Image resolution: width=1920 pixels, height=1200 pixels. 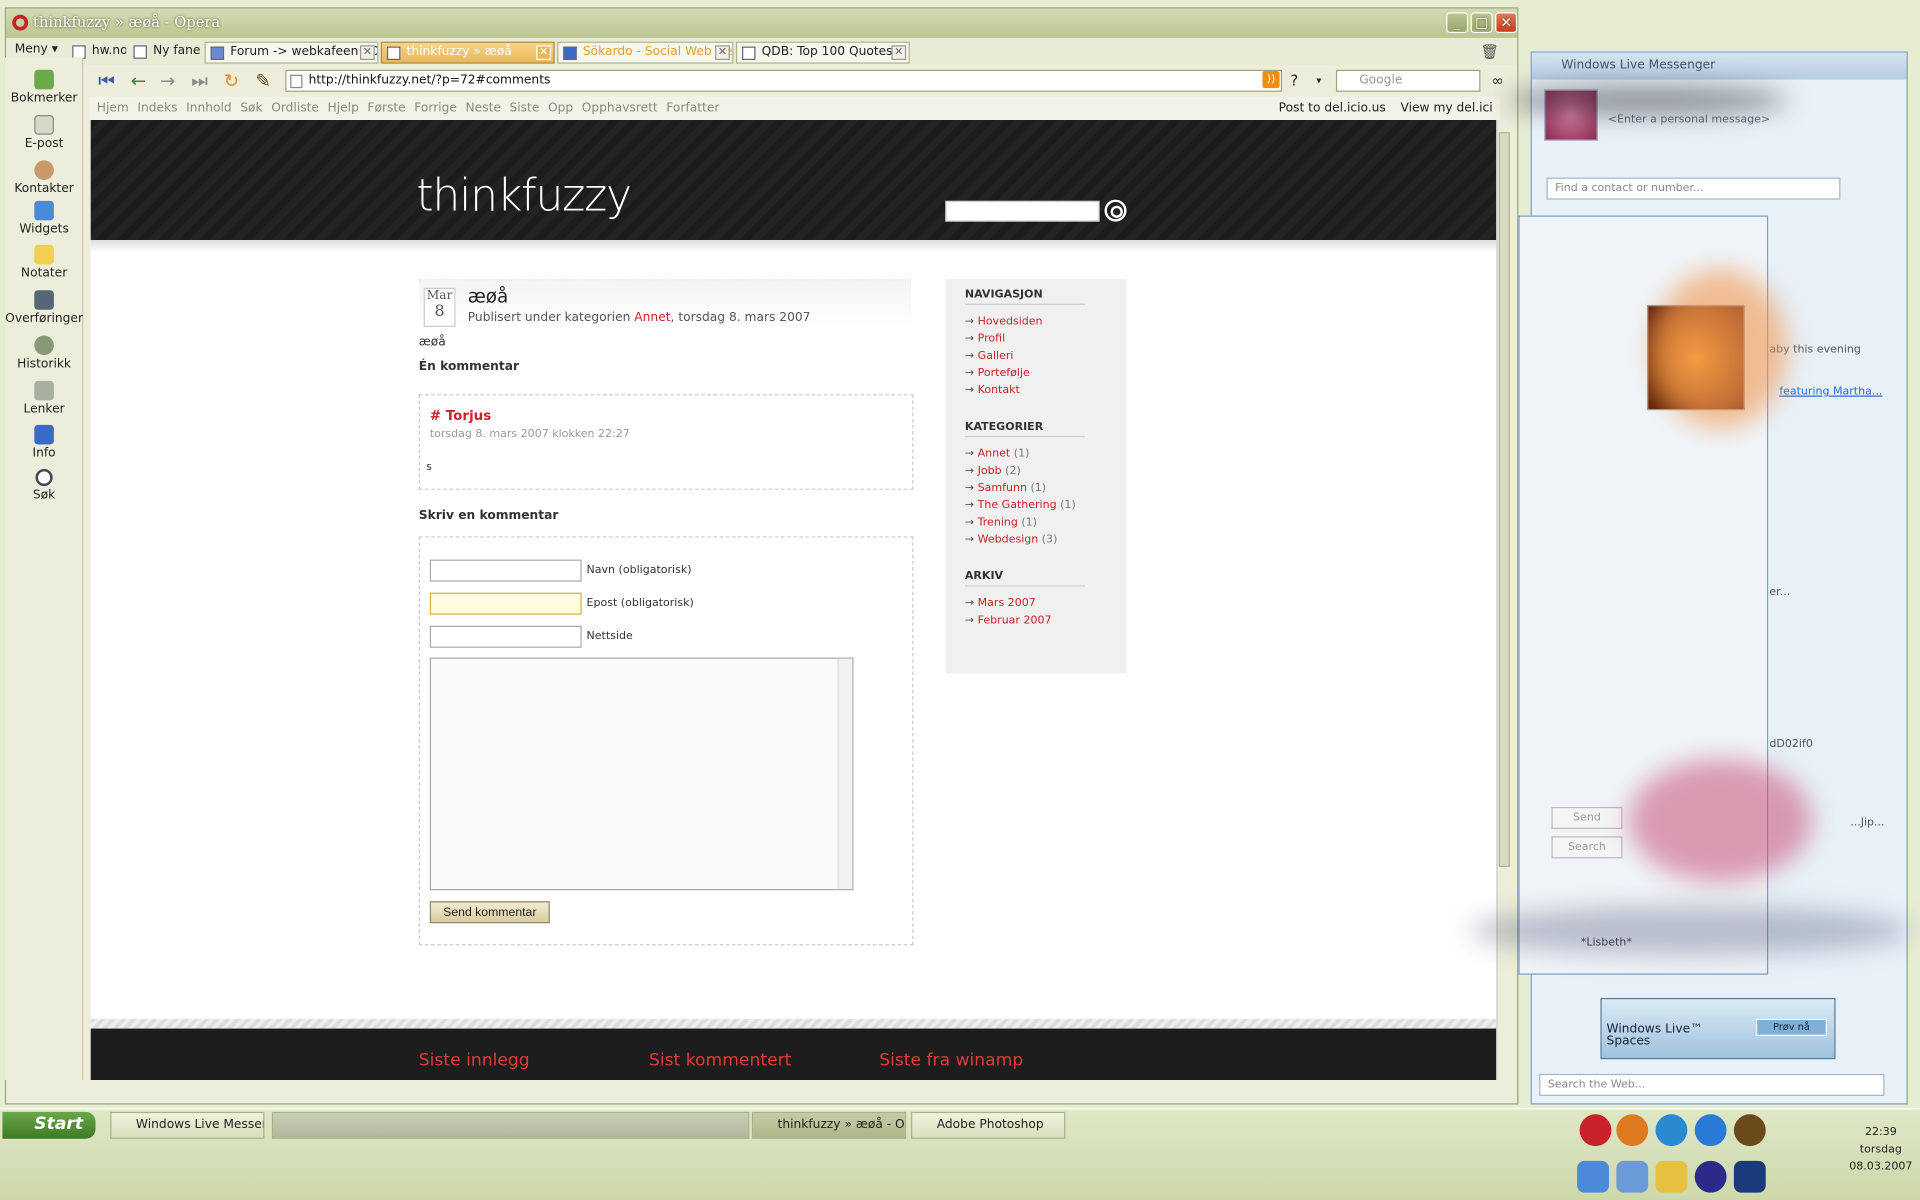 I want to click on spaces-ad: Windows Live™ Spaces Prøv nå, so click(x=1718, y=1028).